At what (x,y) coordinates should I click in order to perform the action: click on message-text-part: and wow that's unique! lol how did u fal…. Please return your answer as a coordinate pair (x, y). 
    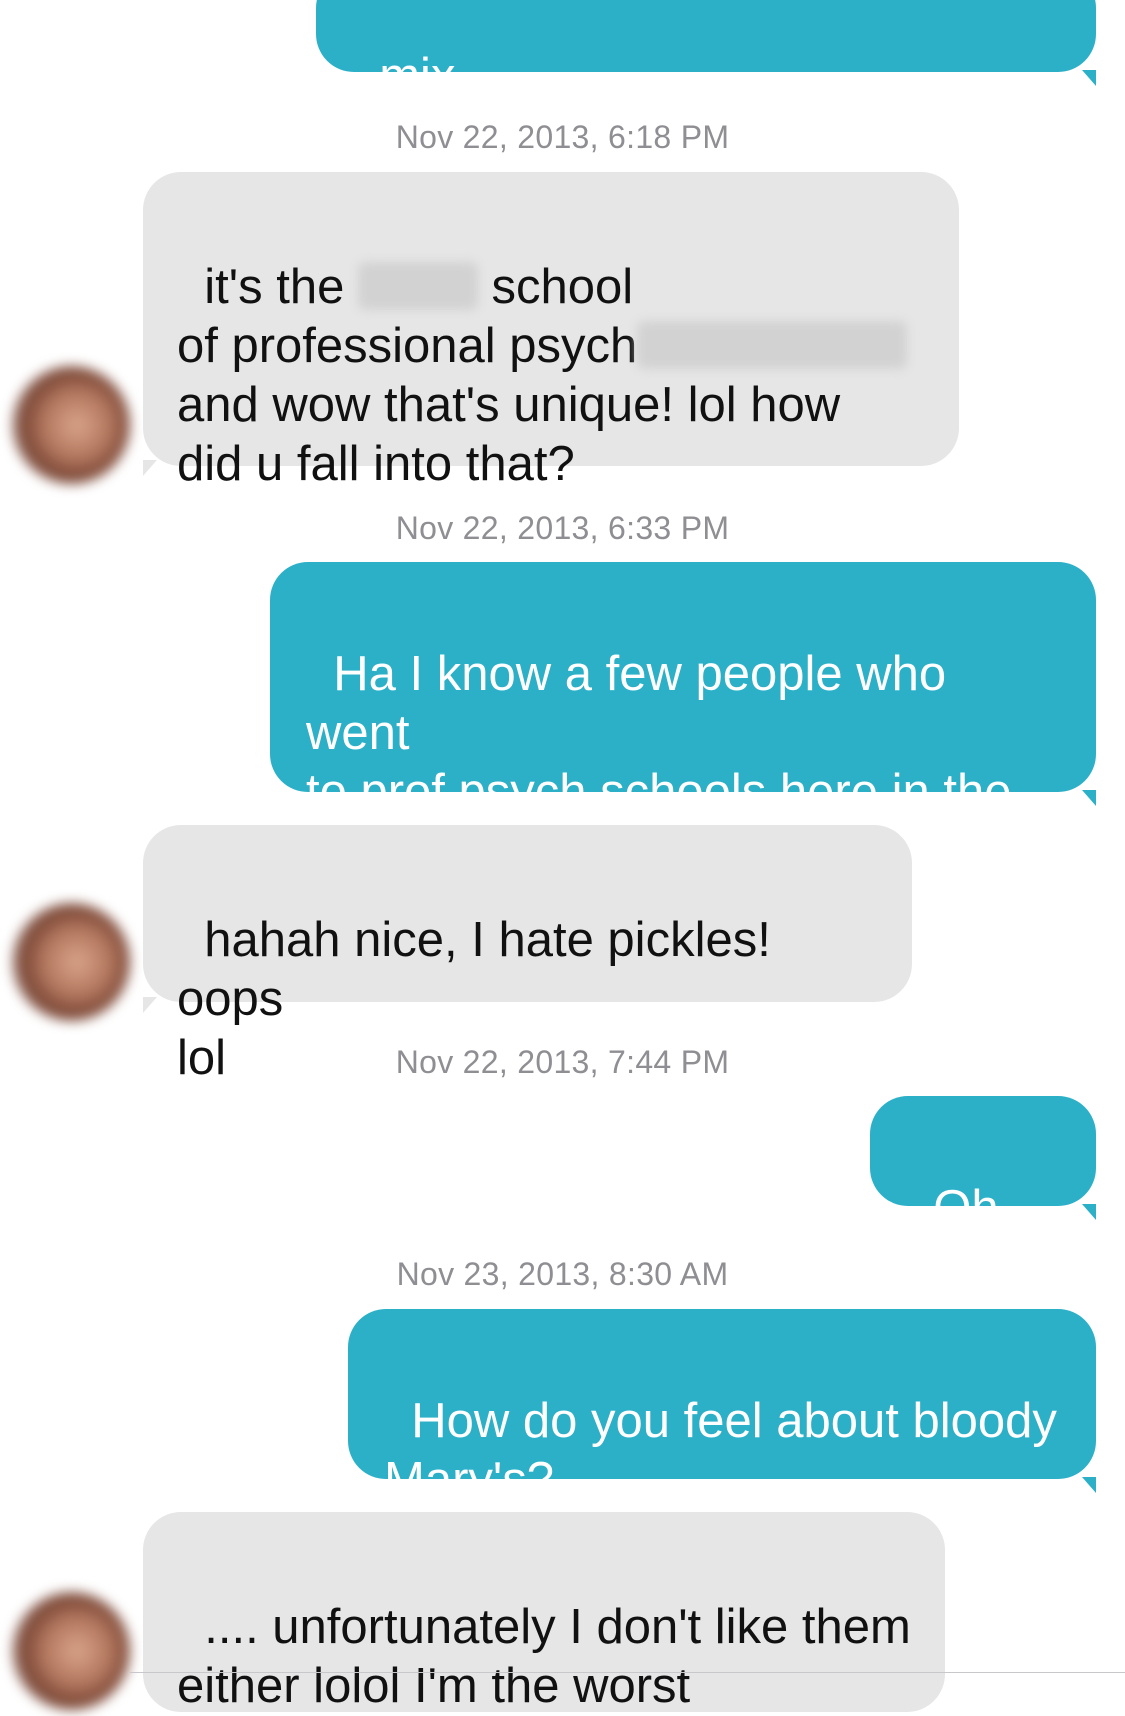
    Looking at the image, I should click on (509, 434).